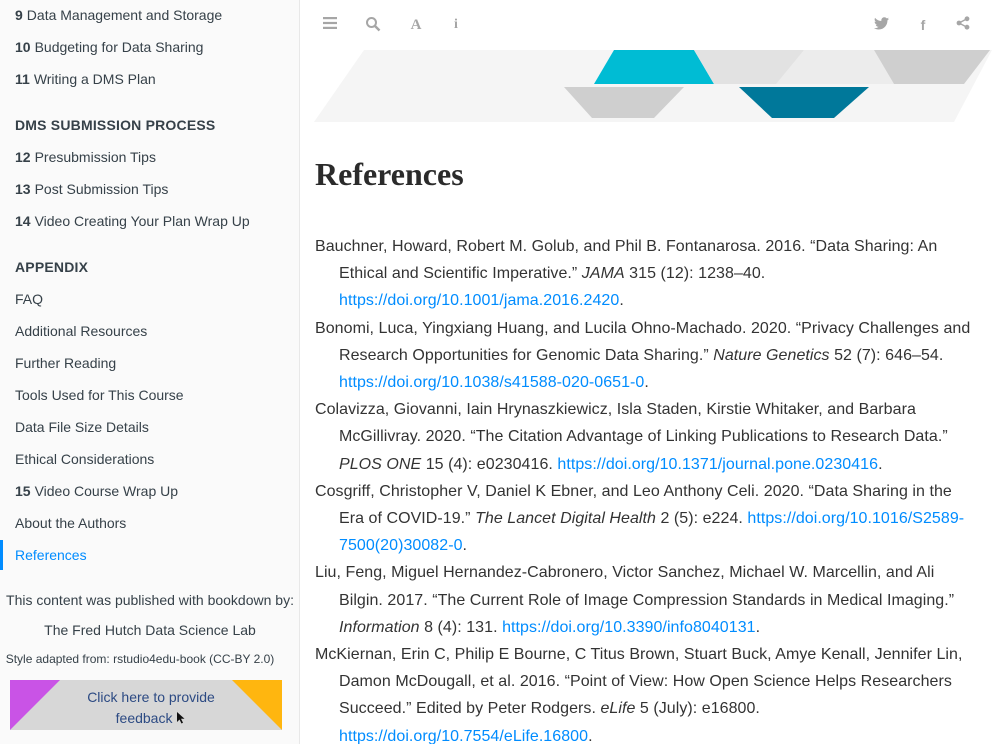 This screenshot has width=992, height=744. Describe the element at coordinates (886, 355) in the screenshot. I see `reference-details: 52 (7): 646–54.` at that location.